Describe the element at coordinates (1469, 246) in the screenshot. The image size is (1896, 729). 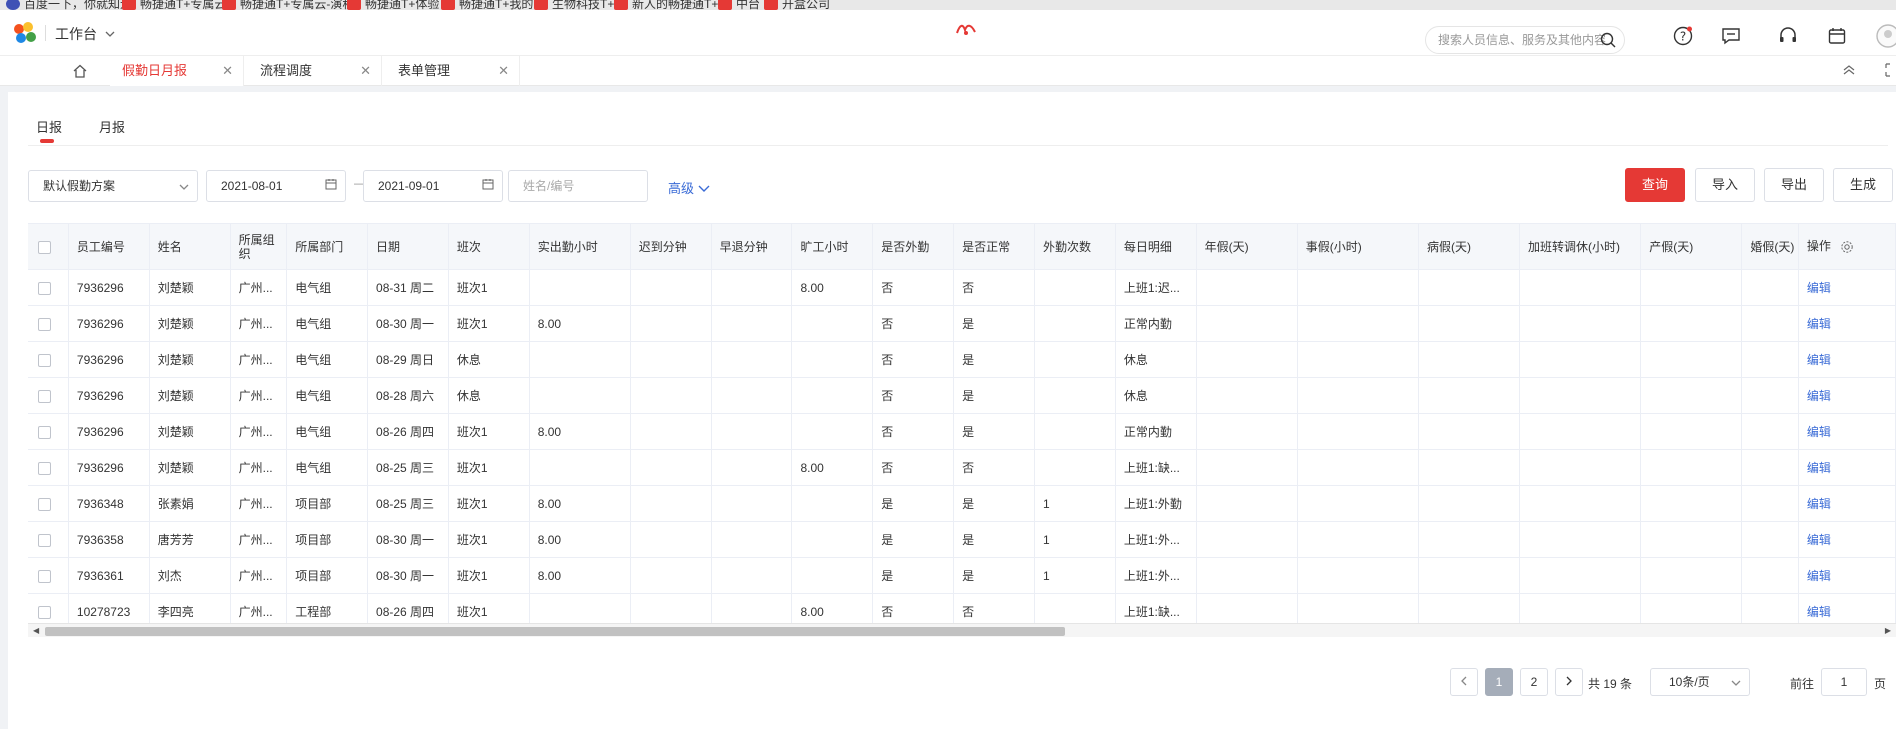
I see `column-header: 病假(天)` at that location.